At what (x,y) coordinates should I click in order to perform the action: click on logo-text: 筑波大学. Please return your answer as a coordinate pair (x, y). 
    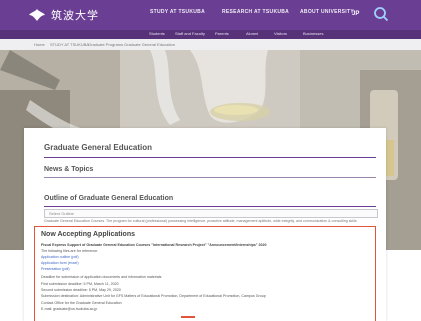
    Looking at the image, I should click on (75, 15).